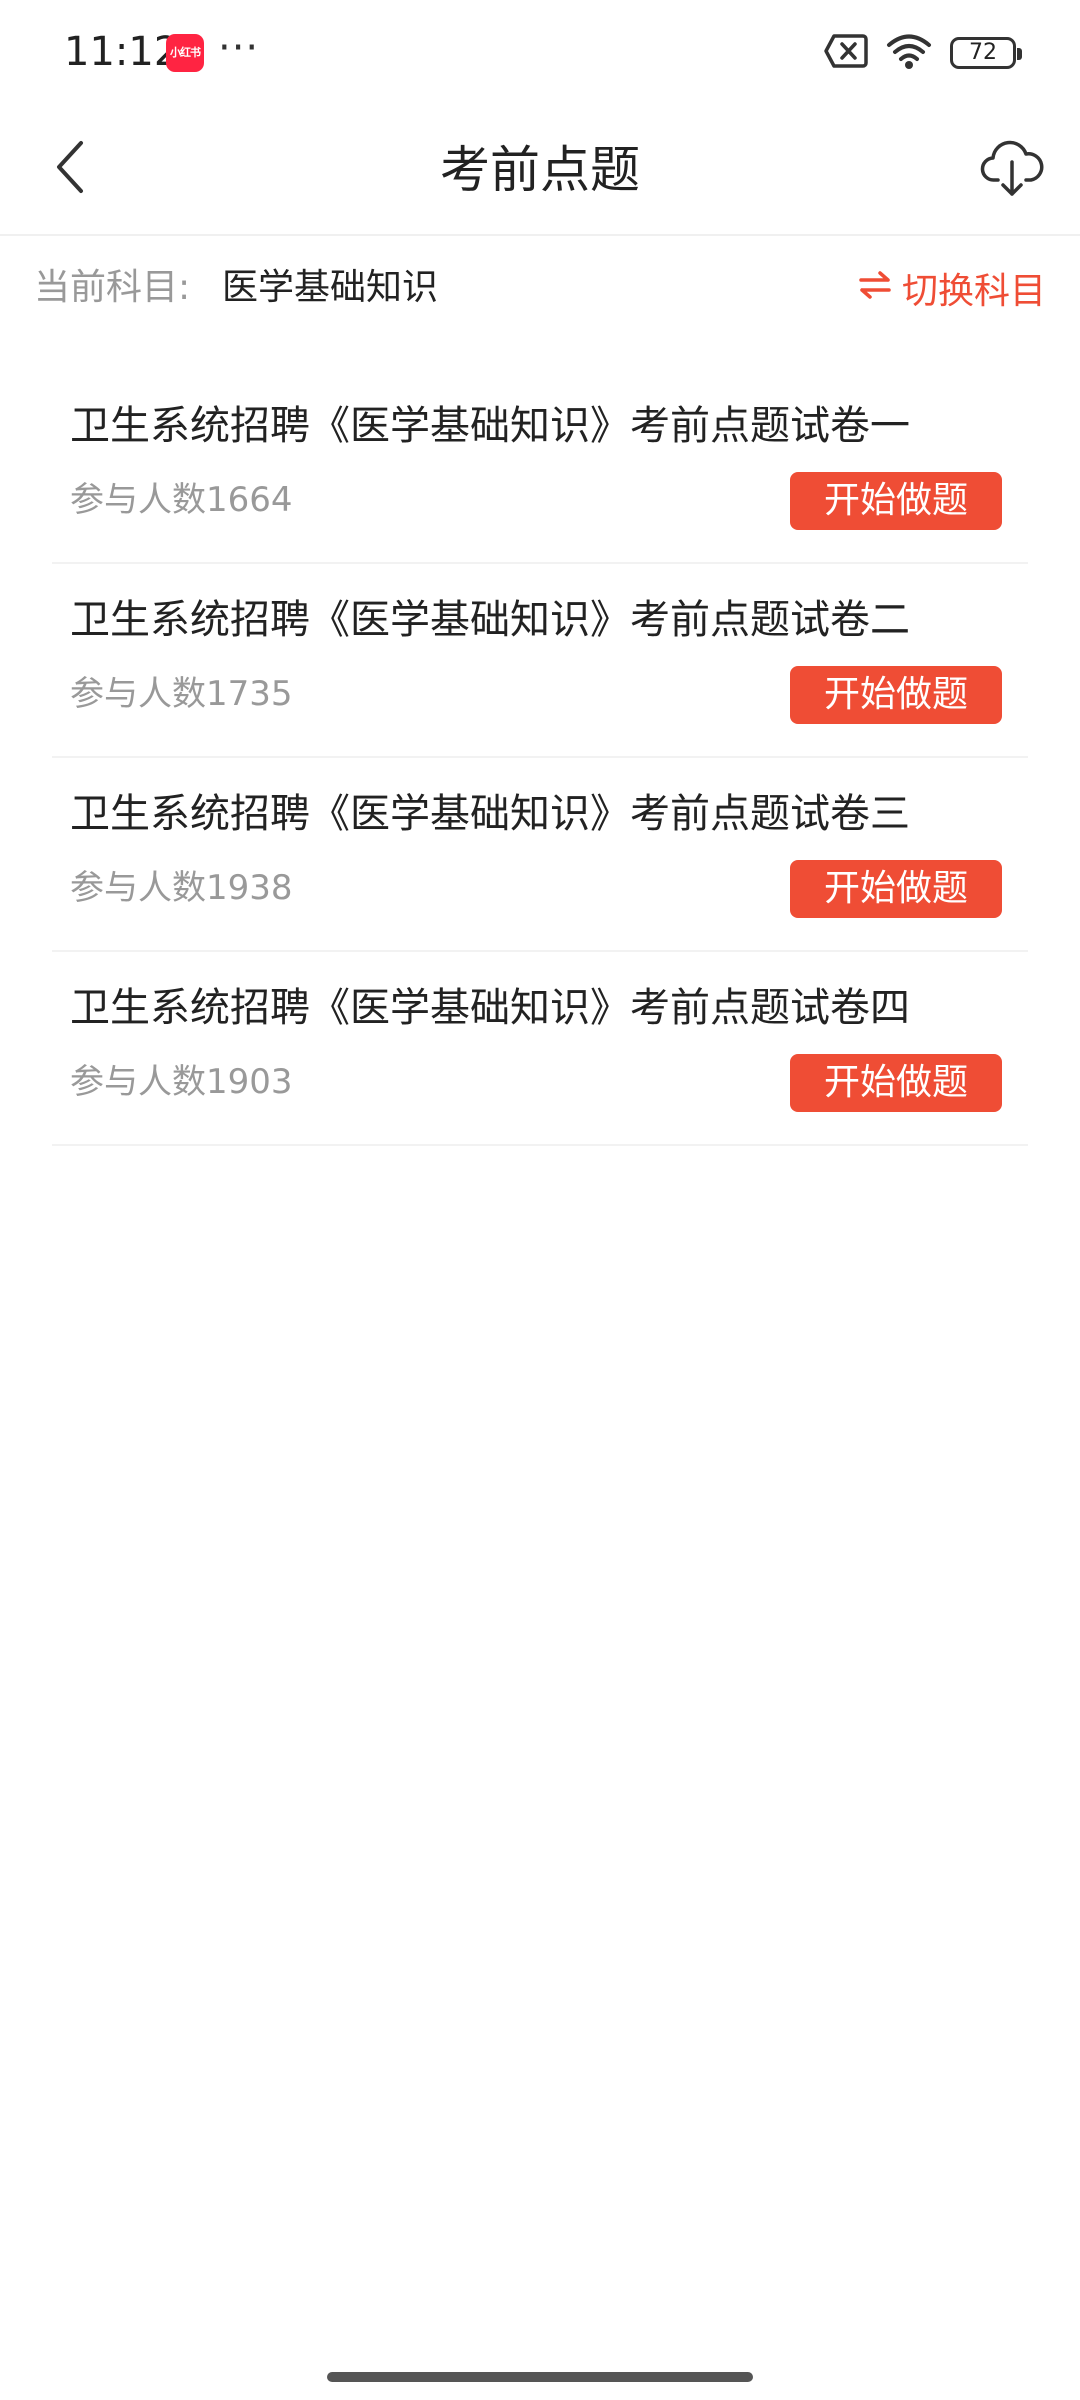 This screenshot has width=1080, height=2400. Describe the element at coordinates (239, 48) in the screenshot. I see `more-notifications-icon: ···` at that location.